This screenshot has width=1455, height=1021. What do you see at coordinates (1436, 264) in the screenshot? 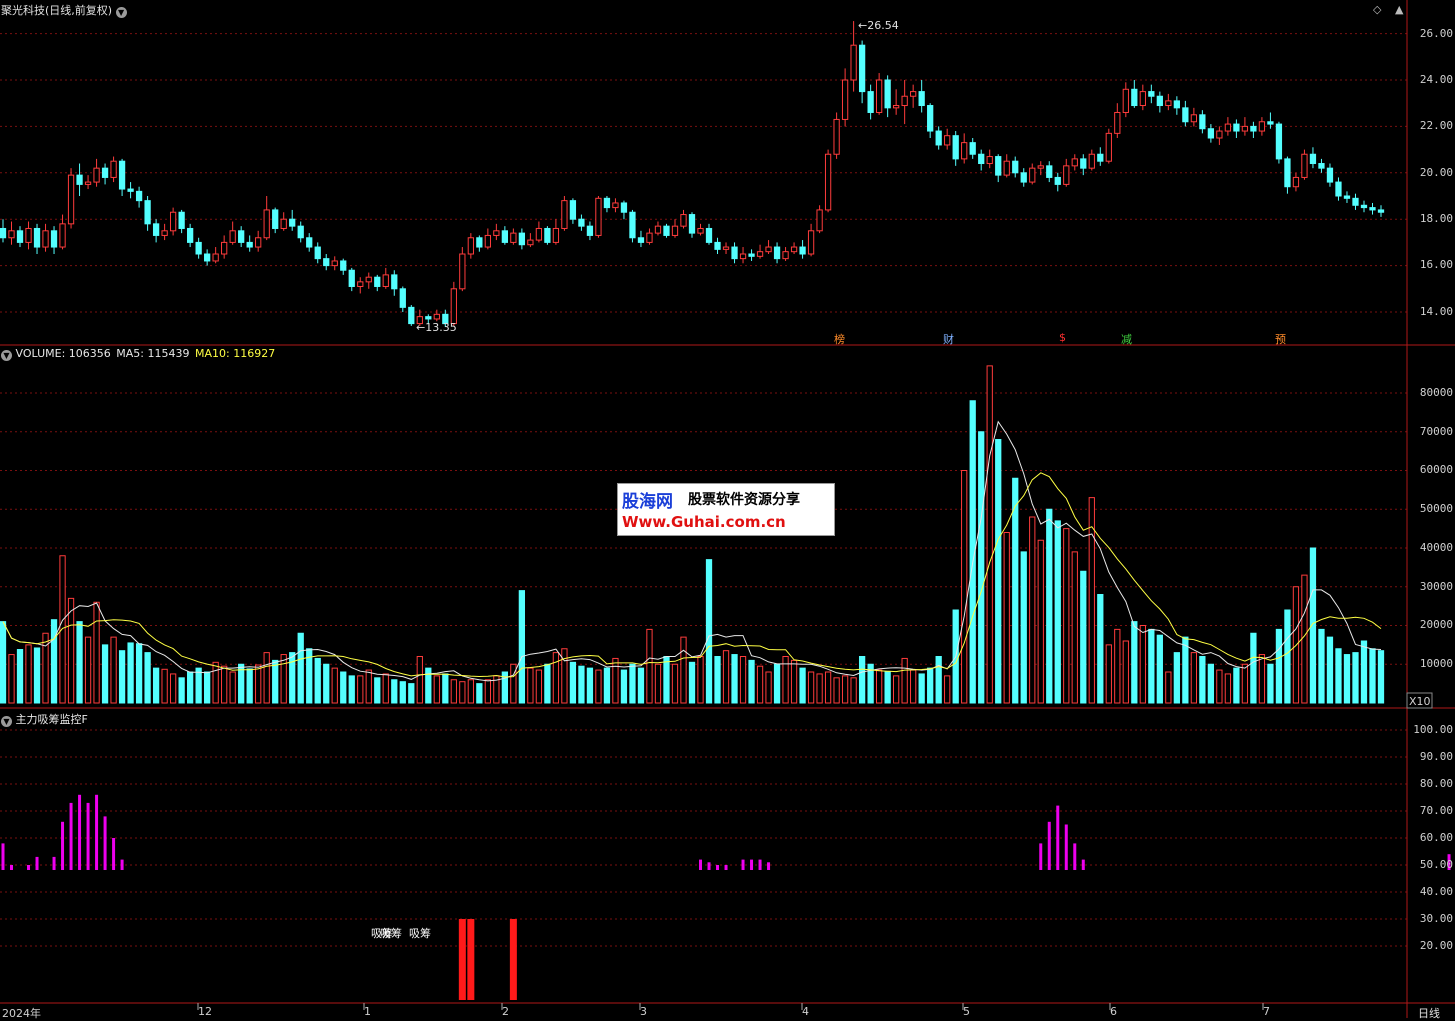
I see `price-axis-16: 16.00` at bounding box center [1436, 264].